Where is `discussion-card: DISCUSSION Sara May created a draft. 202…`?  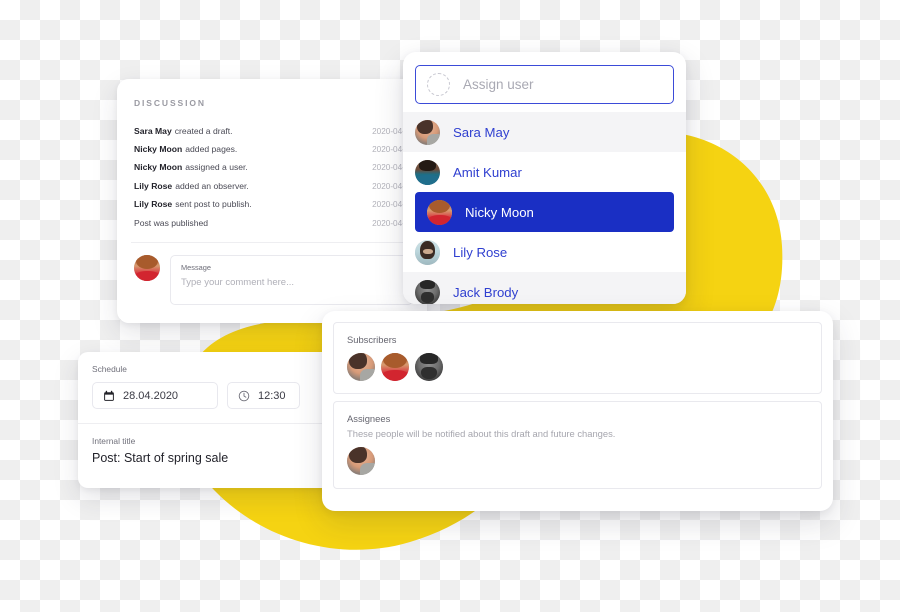
discussion-card: DISCUSSION Sara May created a draft. 202… is located at coordinates (272, 201).